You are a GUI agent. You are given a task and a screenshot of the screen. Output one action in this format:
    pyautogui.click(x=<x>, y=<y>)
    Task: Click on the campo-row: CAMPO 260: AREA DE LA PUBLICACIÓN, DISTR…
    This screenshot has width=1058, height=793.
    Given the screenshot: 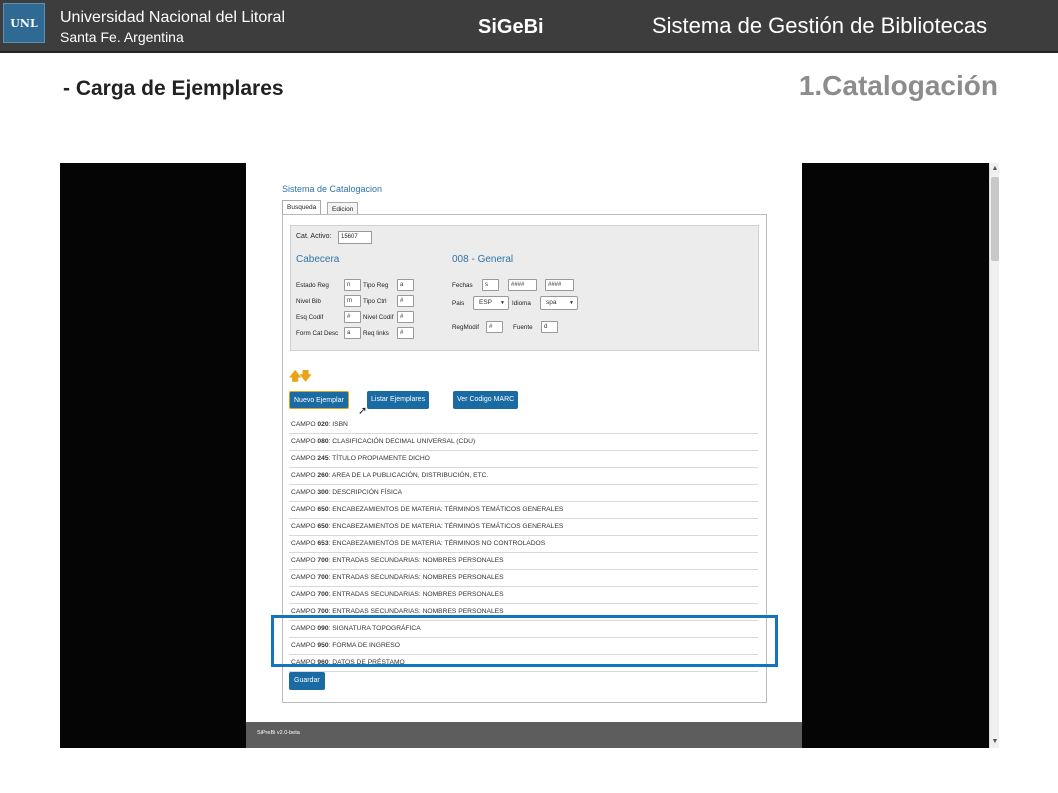 What is the action you would take?
    pyautogui.click(x=523, y=476)
    